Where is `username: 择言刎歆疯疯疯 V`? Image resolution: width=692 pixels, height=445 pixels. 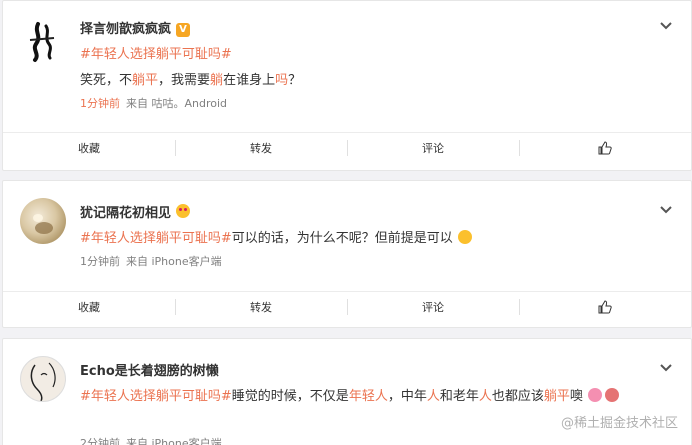 username: 择言刎歆疯疯疯 V is located at coordinates (135, 27).